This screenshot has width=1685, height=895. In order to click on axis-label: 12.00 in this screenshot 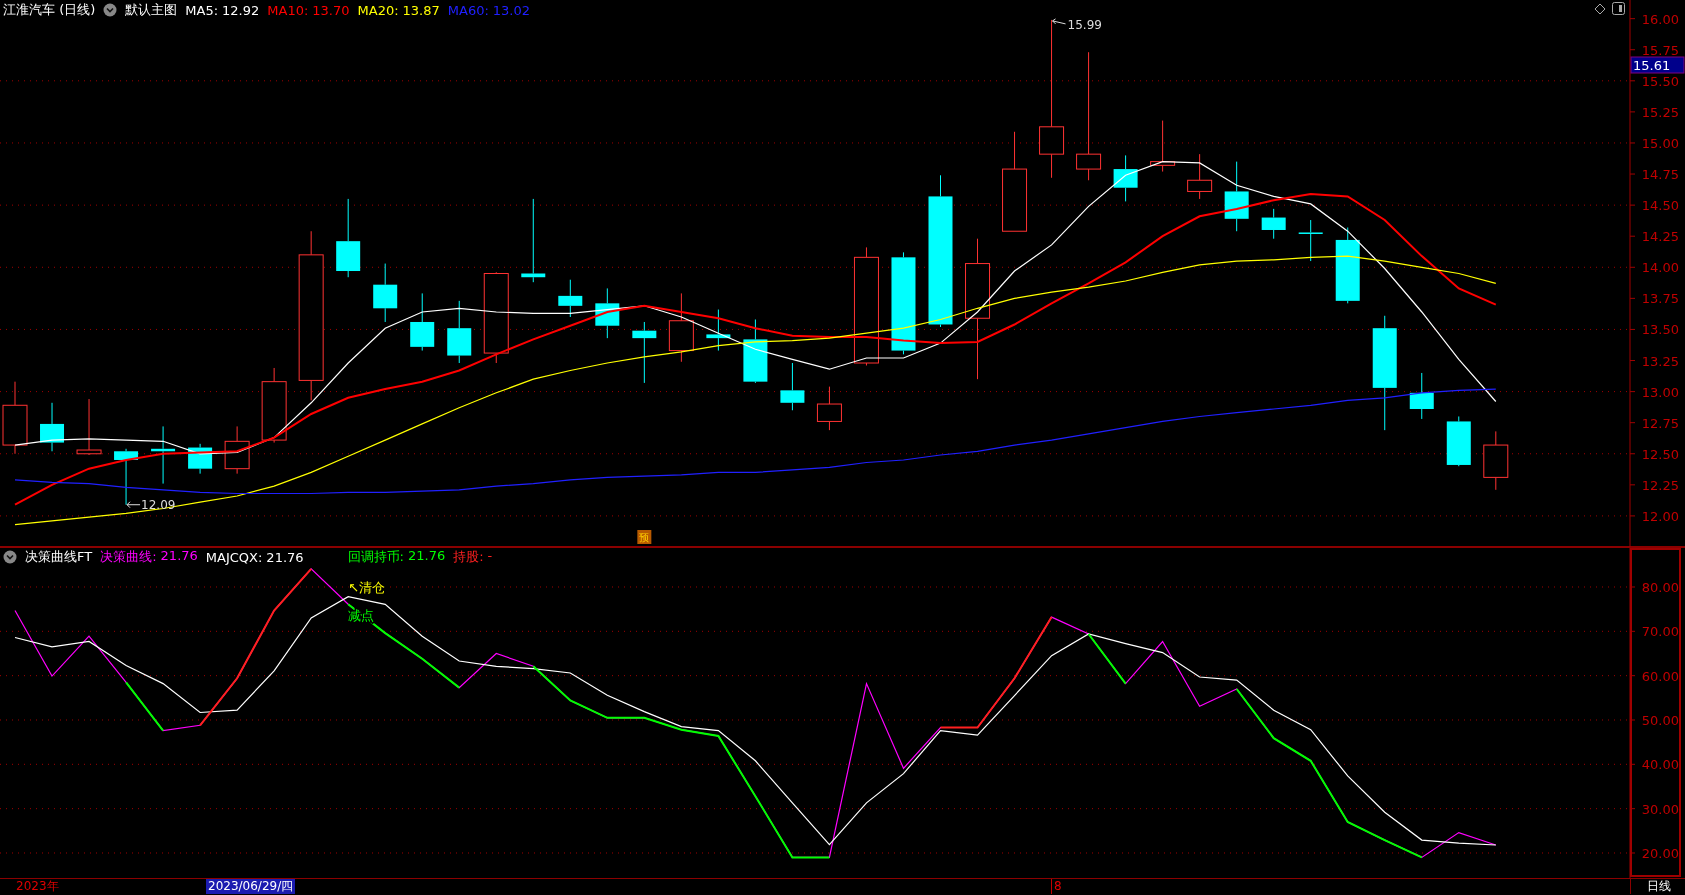, I will do `click(1660, 516)`.